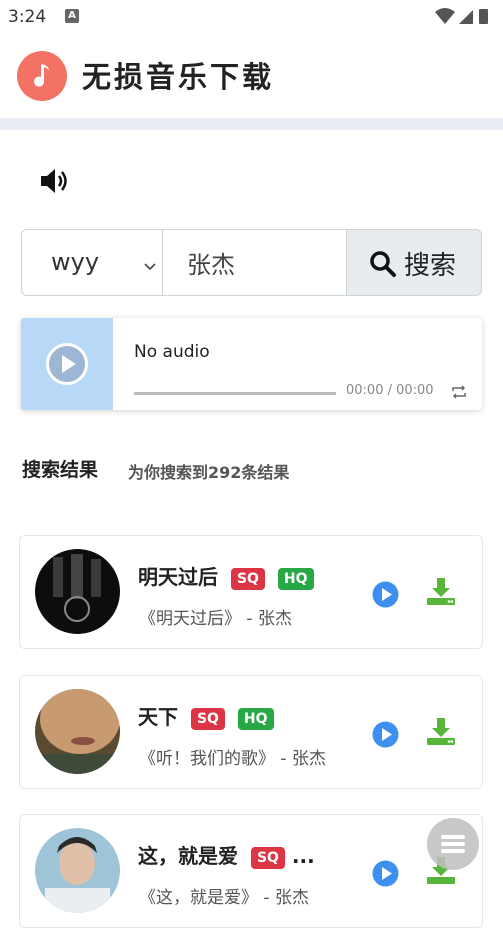  Describe the element at coordinates (383, 266) in the screenshot. I see `search-icon` at that location.